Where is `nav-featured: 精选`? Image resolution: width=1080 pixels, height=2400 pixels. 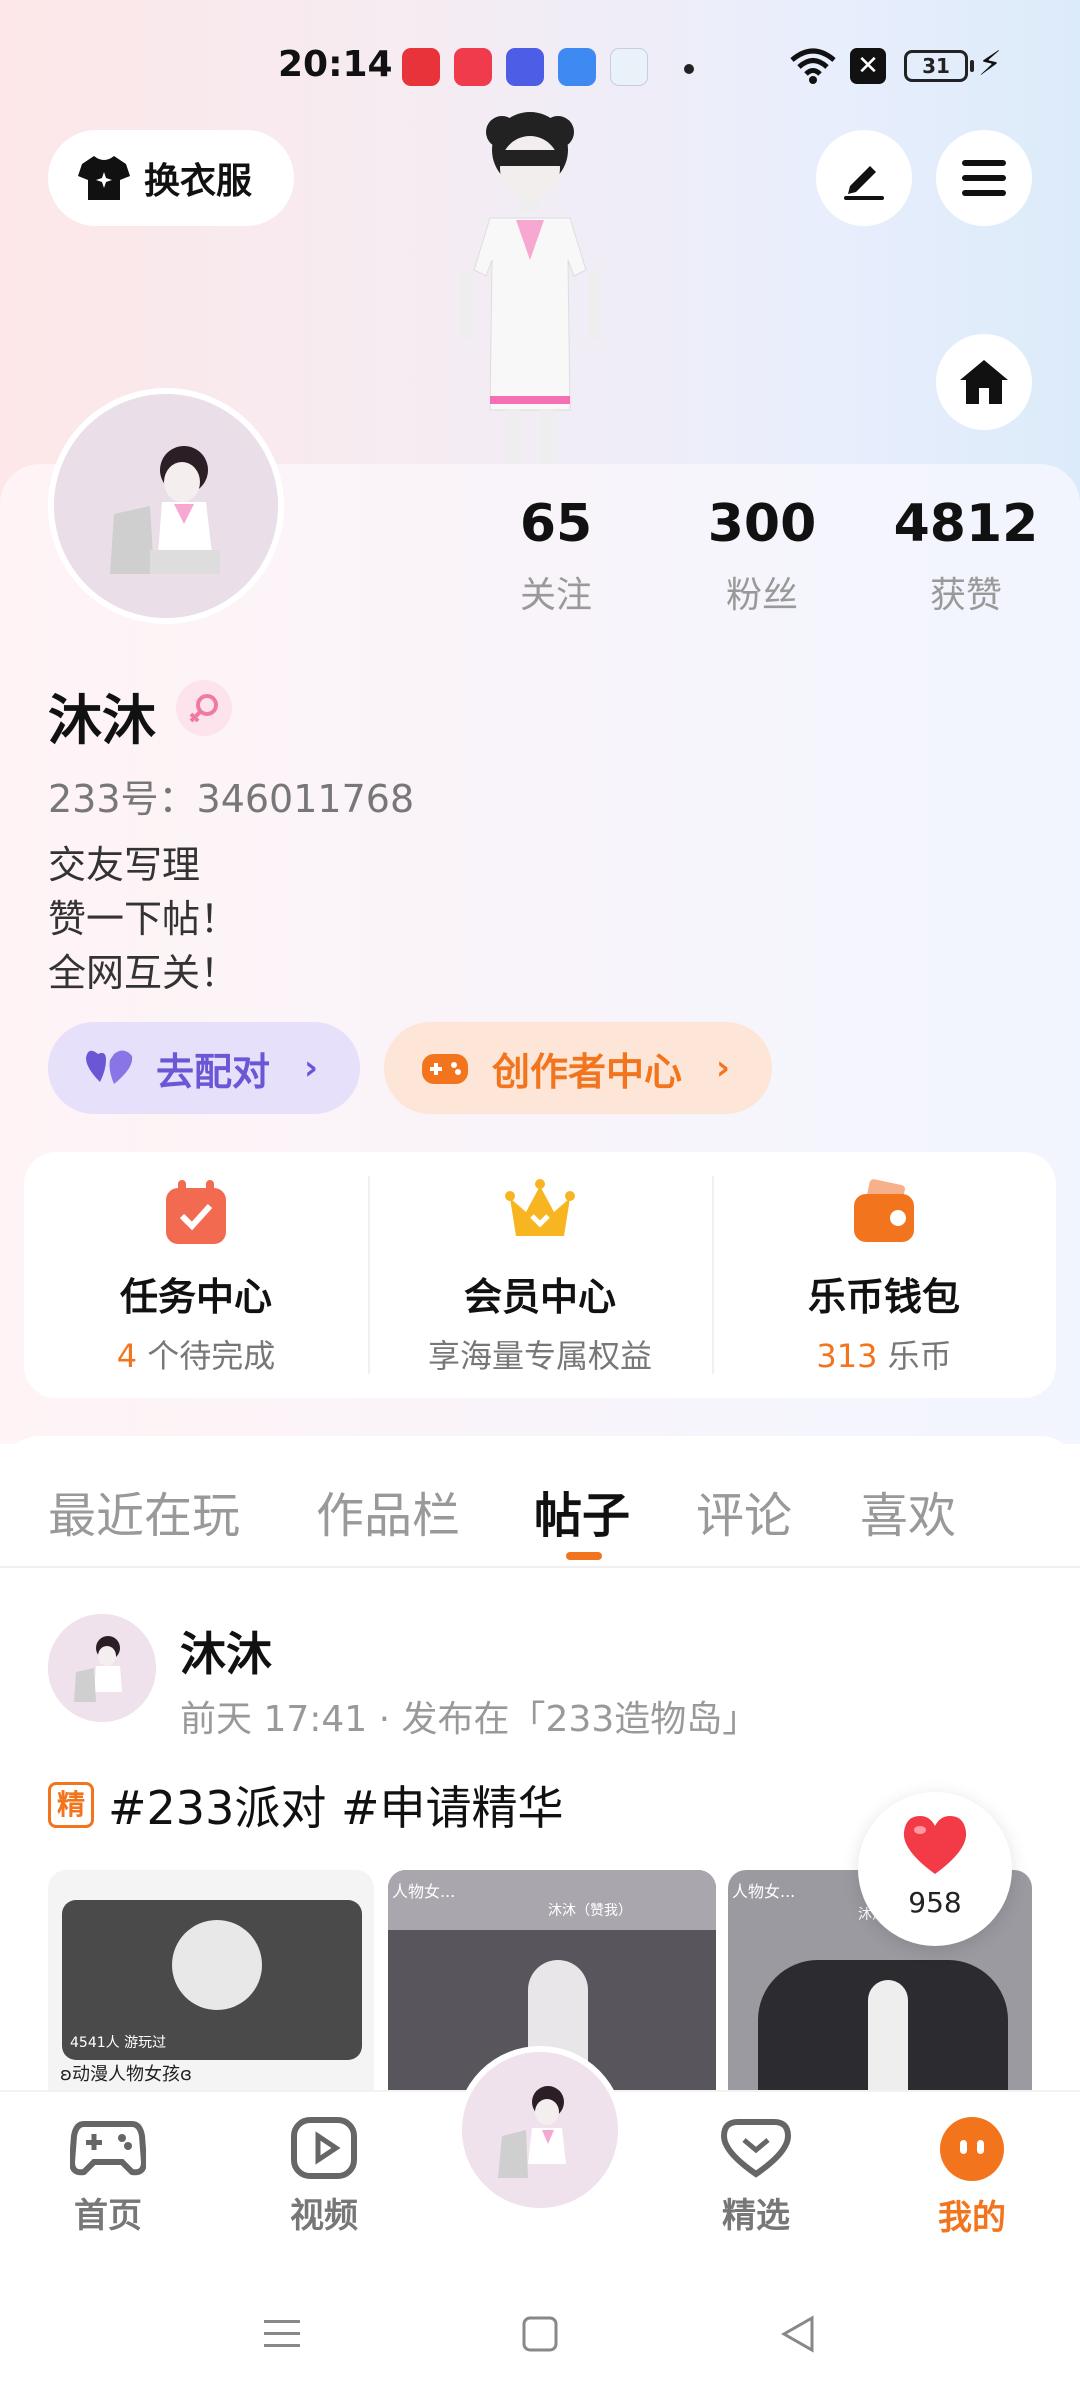 nav-featured: 精选 is located at coordinates (756, 2176).